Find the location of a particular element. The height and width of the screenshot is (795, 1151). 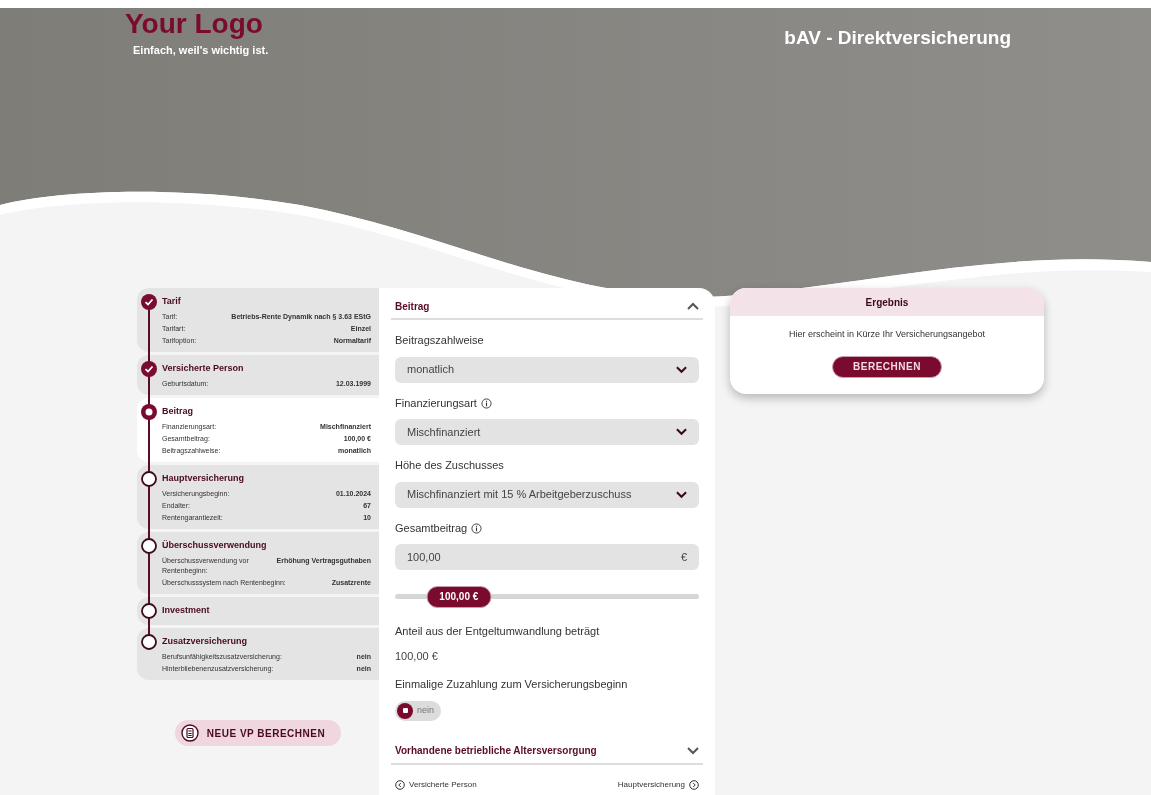

toggle-switch: nein is located at coordinates (418, 710).